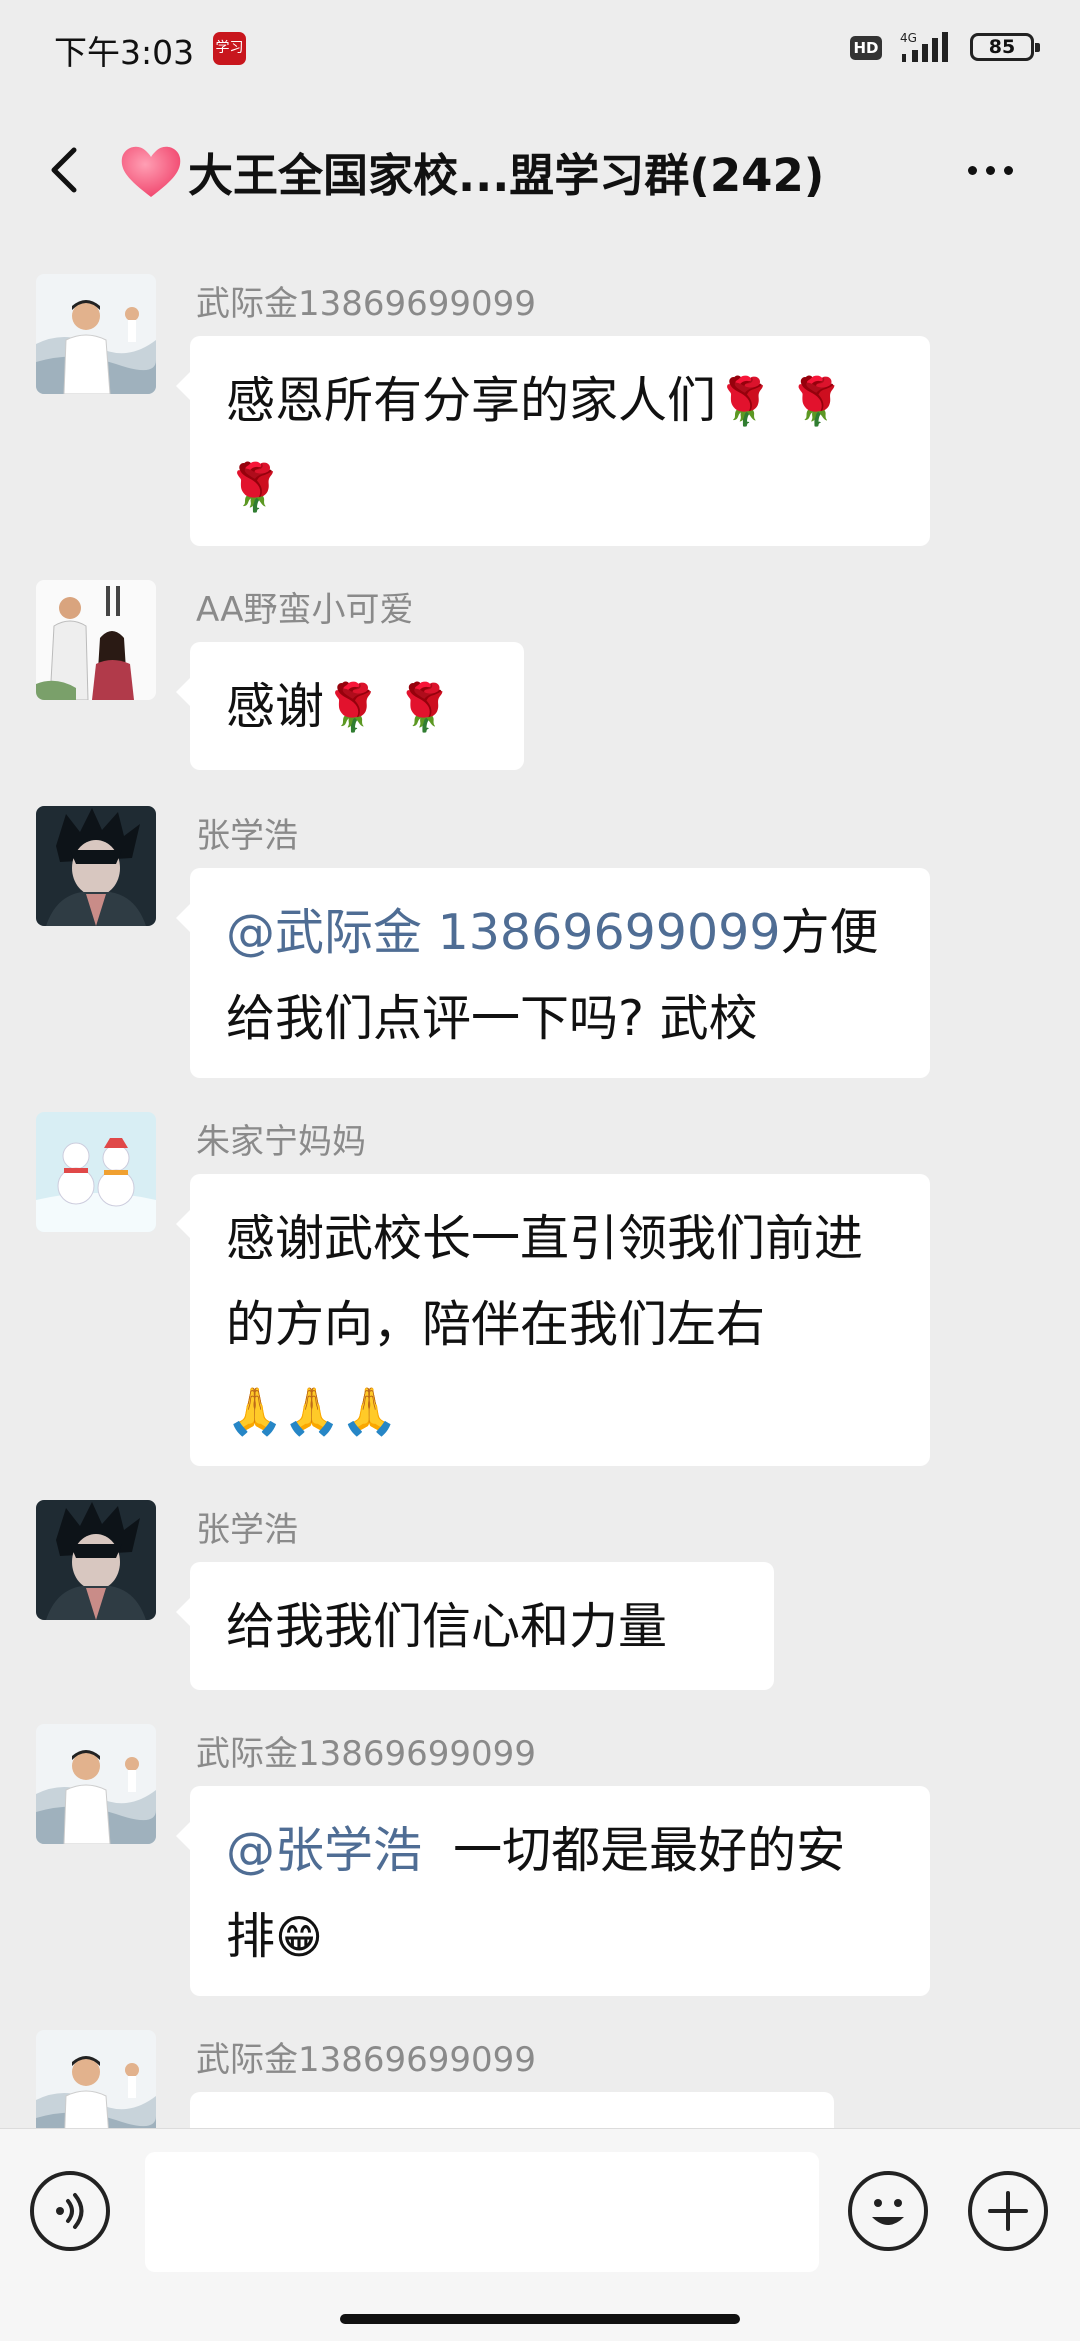 The width and height of the screenshot is (1080, 2341). What do you see at coordinates (540, 2319) in the screenshot?
I see `home-indicator` at bounding box center [540, 2319].